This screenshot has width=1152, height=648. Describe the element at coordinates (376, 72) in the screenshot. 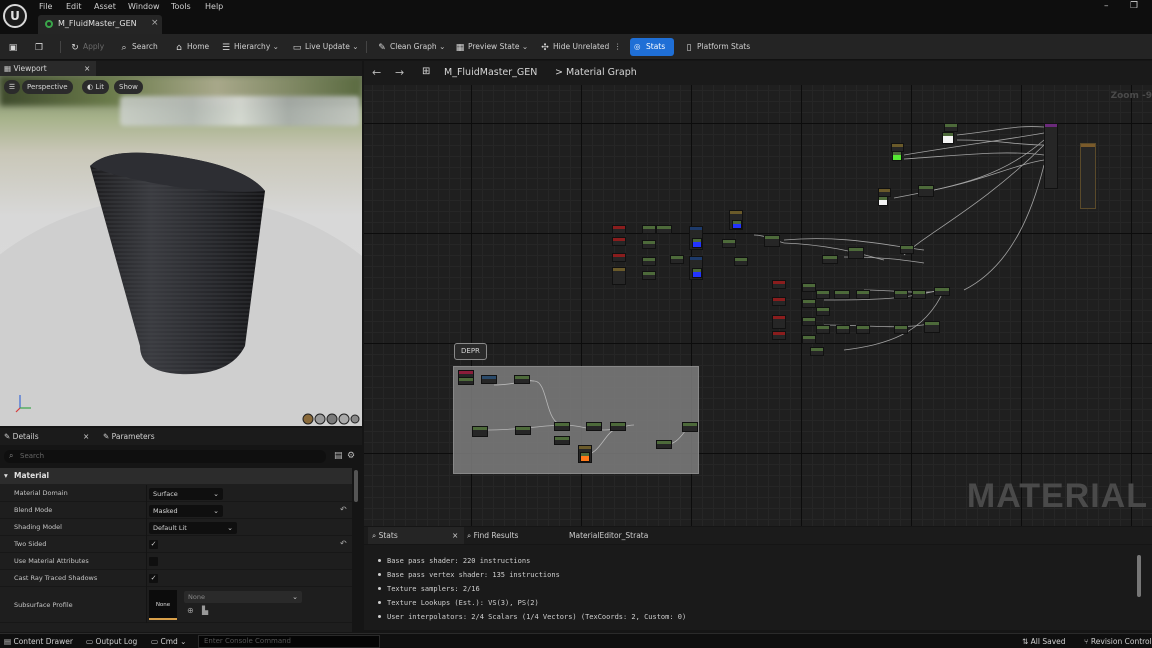

I see `back-arrow-icon: ←` at that location.